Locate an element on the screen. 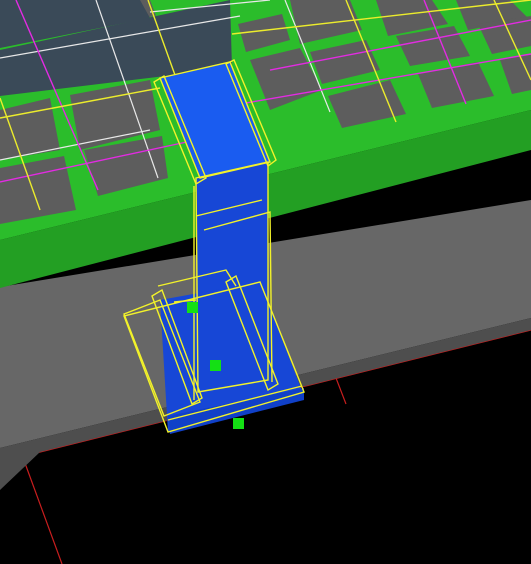 The width and height of the screenshot is (531, 564). transform-handle-bottom is located at coordinates (238, 423).